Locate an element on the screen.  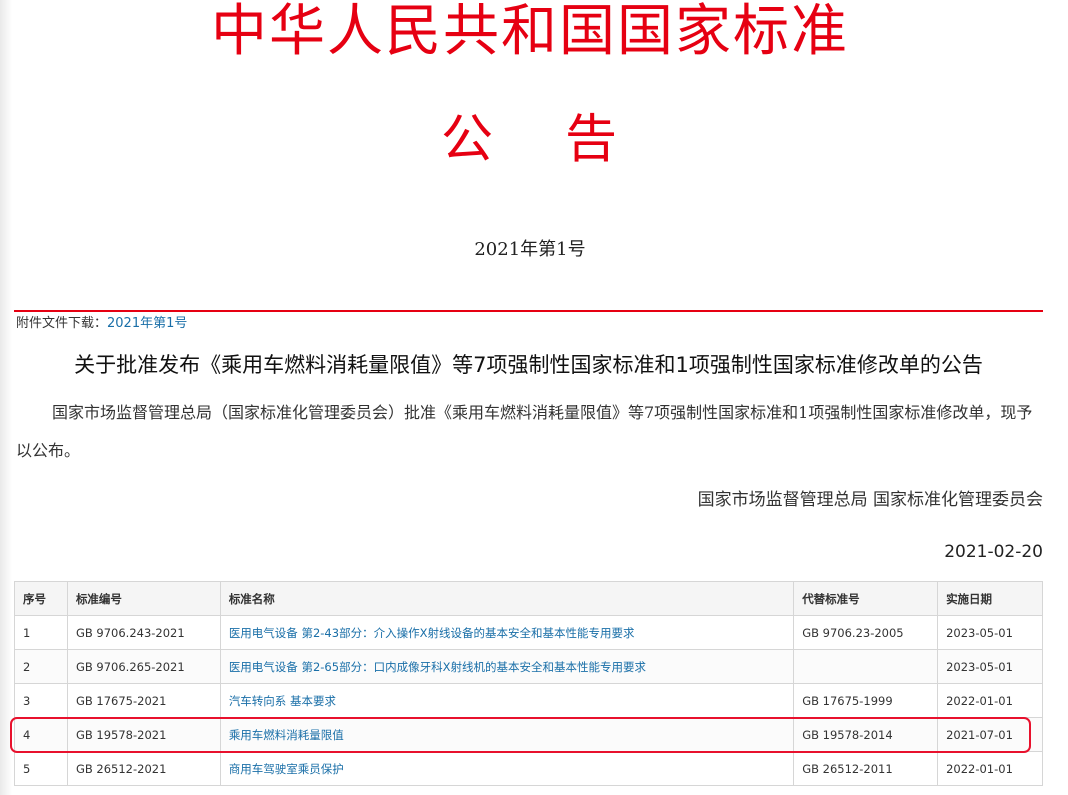
header-replaces: 代替标准号 is located at coordinates (866, 598).